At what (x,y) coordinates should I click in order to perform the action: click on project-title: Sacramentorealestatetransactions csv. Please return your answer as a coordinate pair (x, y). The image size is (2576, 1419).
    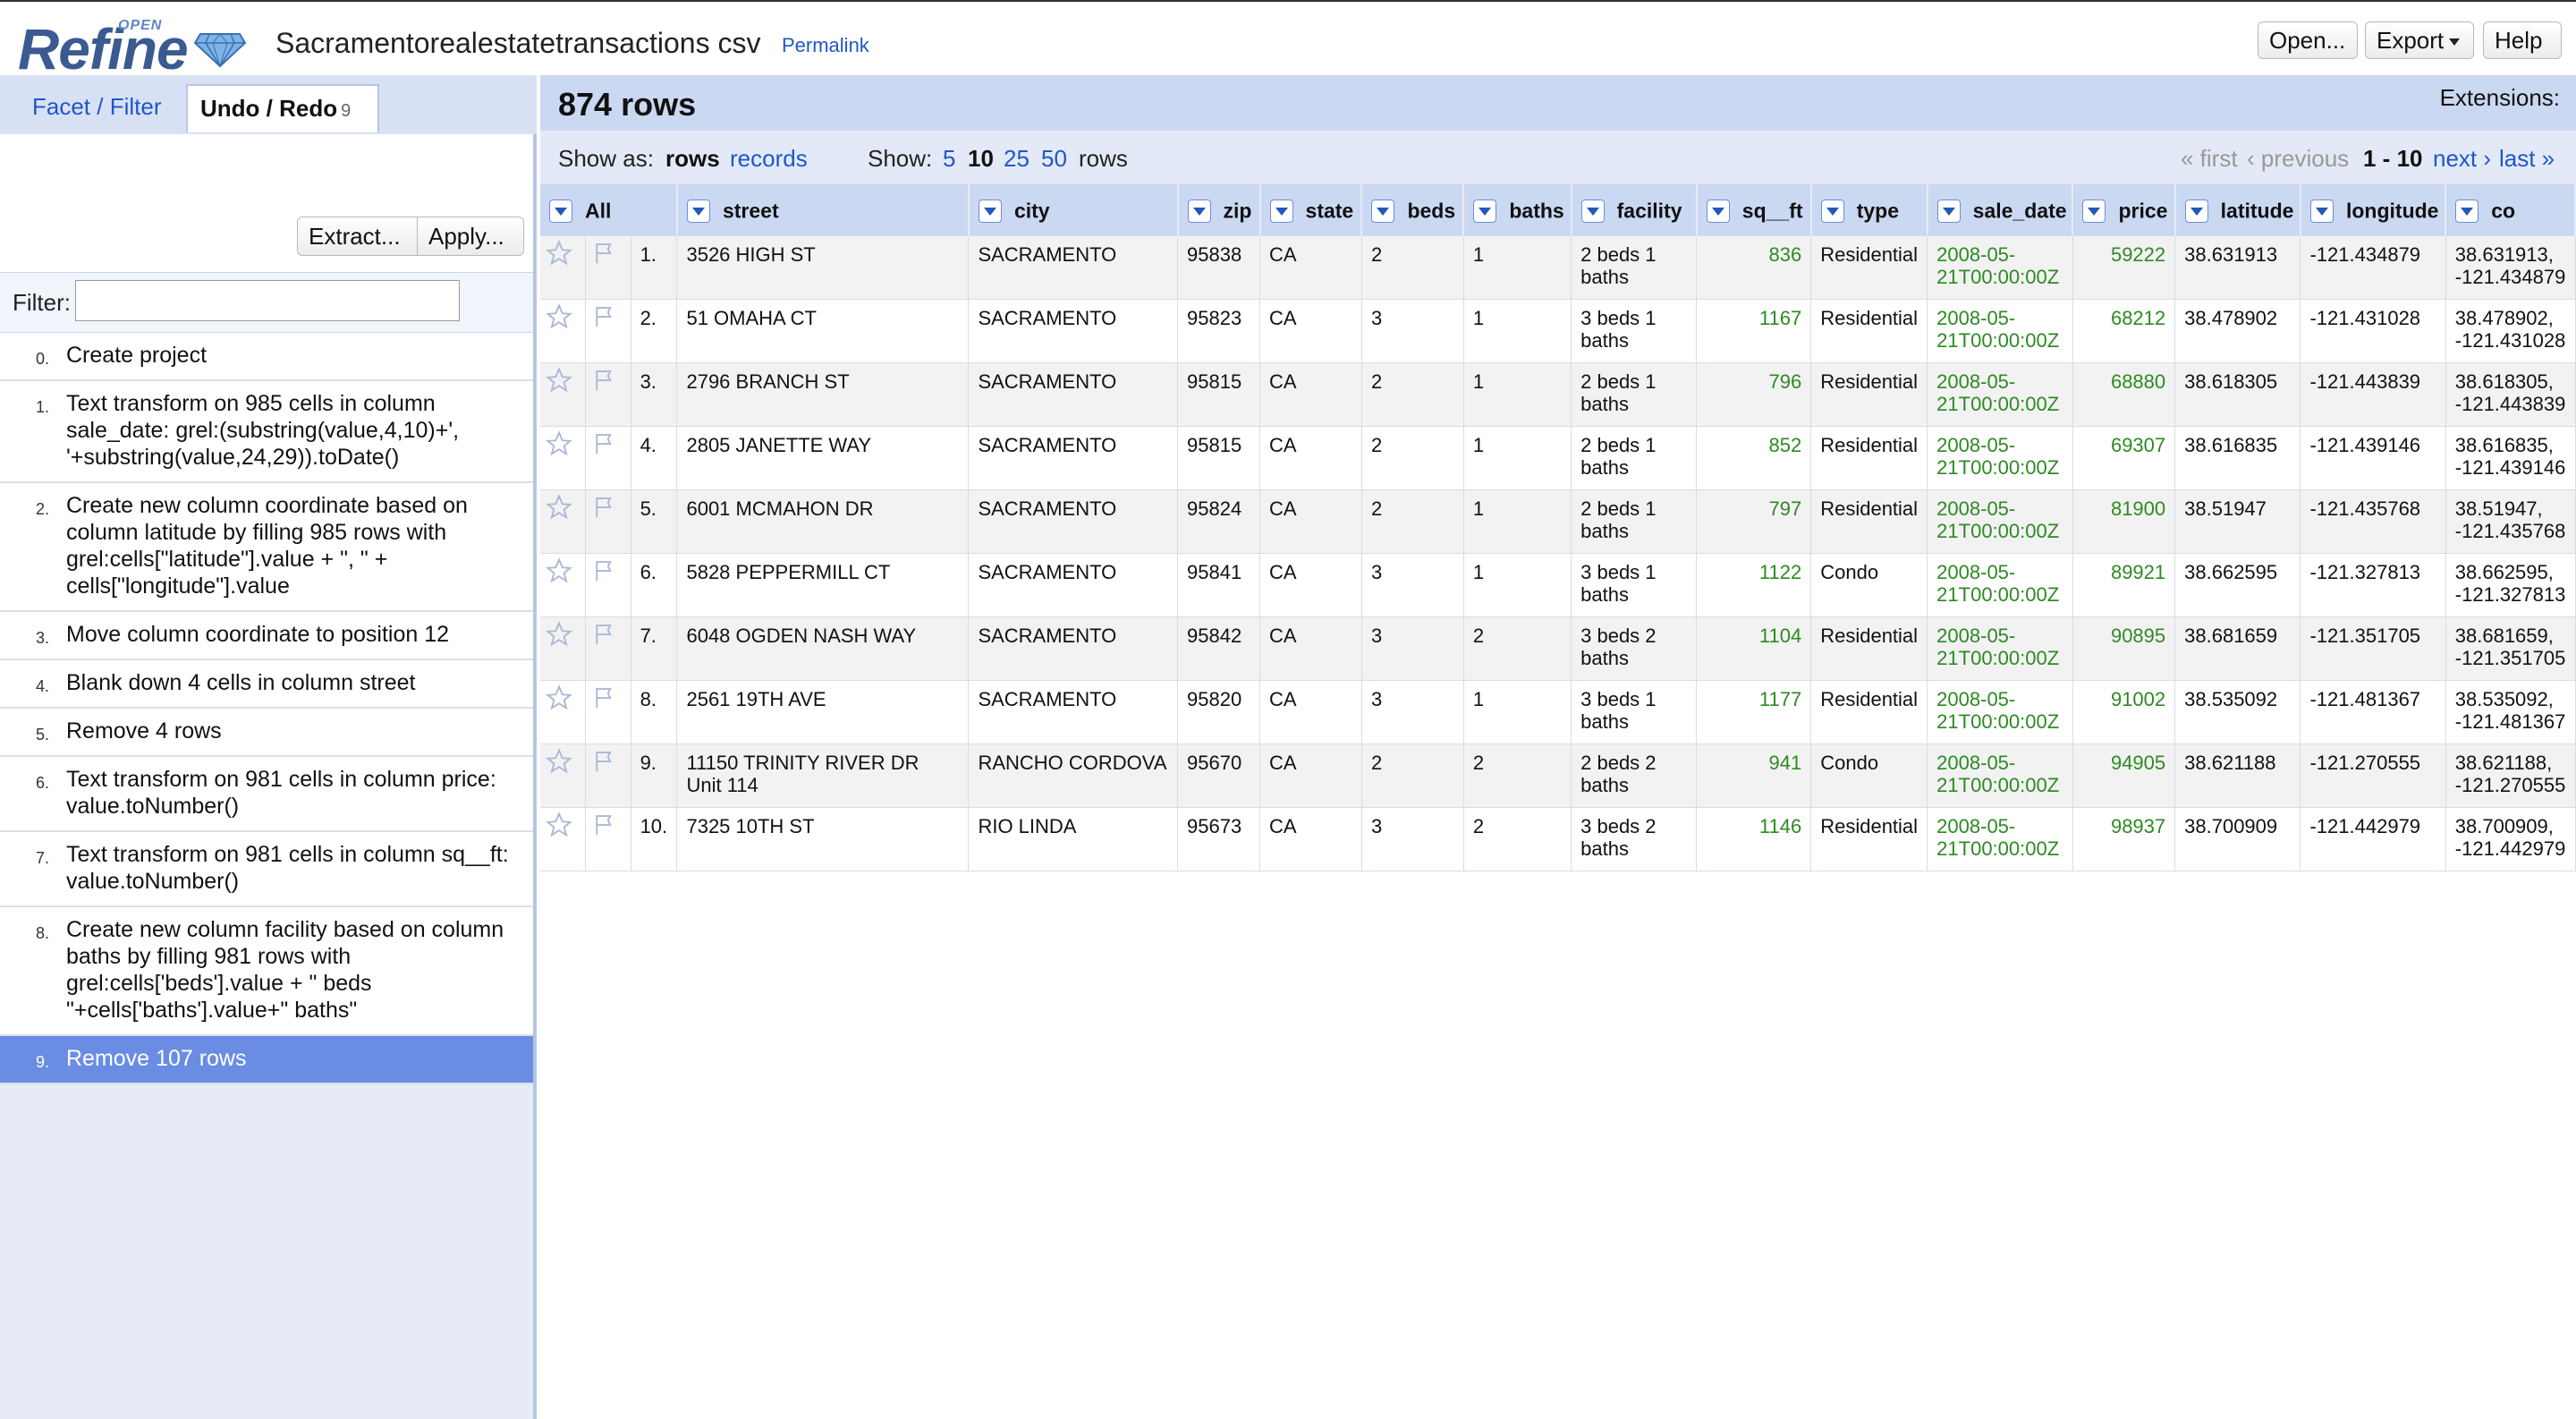
    Looking at the image, I should click on (517, 43).